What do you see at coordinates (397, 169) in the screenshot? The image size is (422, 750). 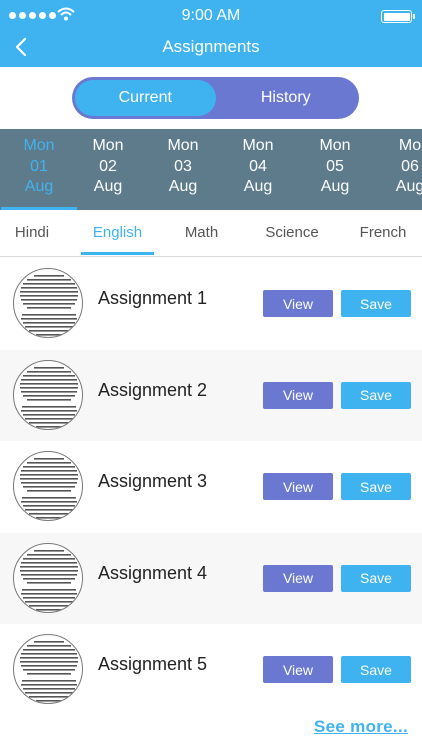 I see `date-item: Mo 06 Aug` at bounding box center [397, 169].